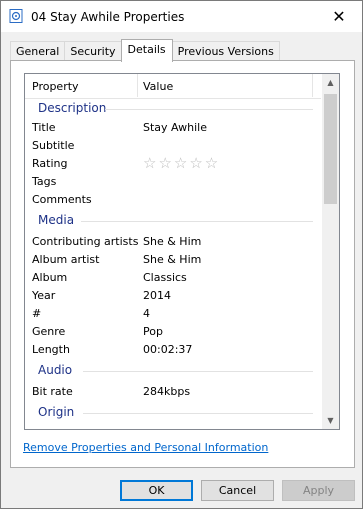 Image resolution: width=363 pixels, height=509 pixels. Describe the element at coordinates (146, 313) in the screenshot. I see `property-value: 4` at that location.